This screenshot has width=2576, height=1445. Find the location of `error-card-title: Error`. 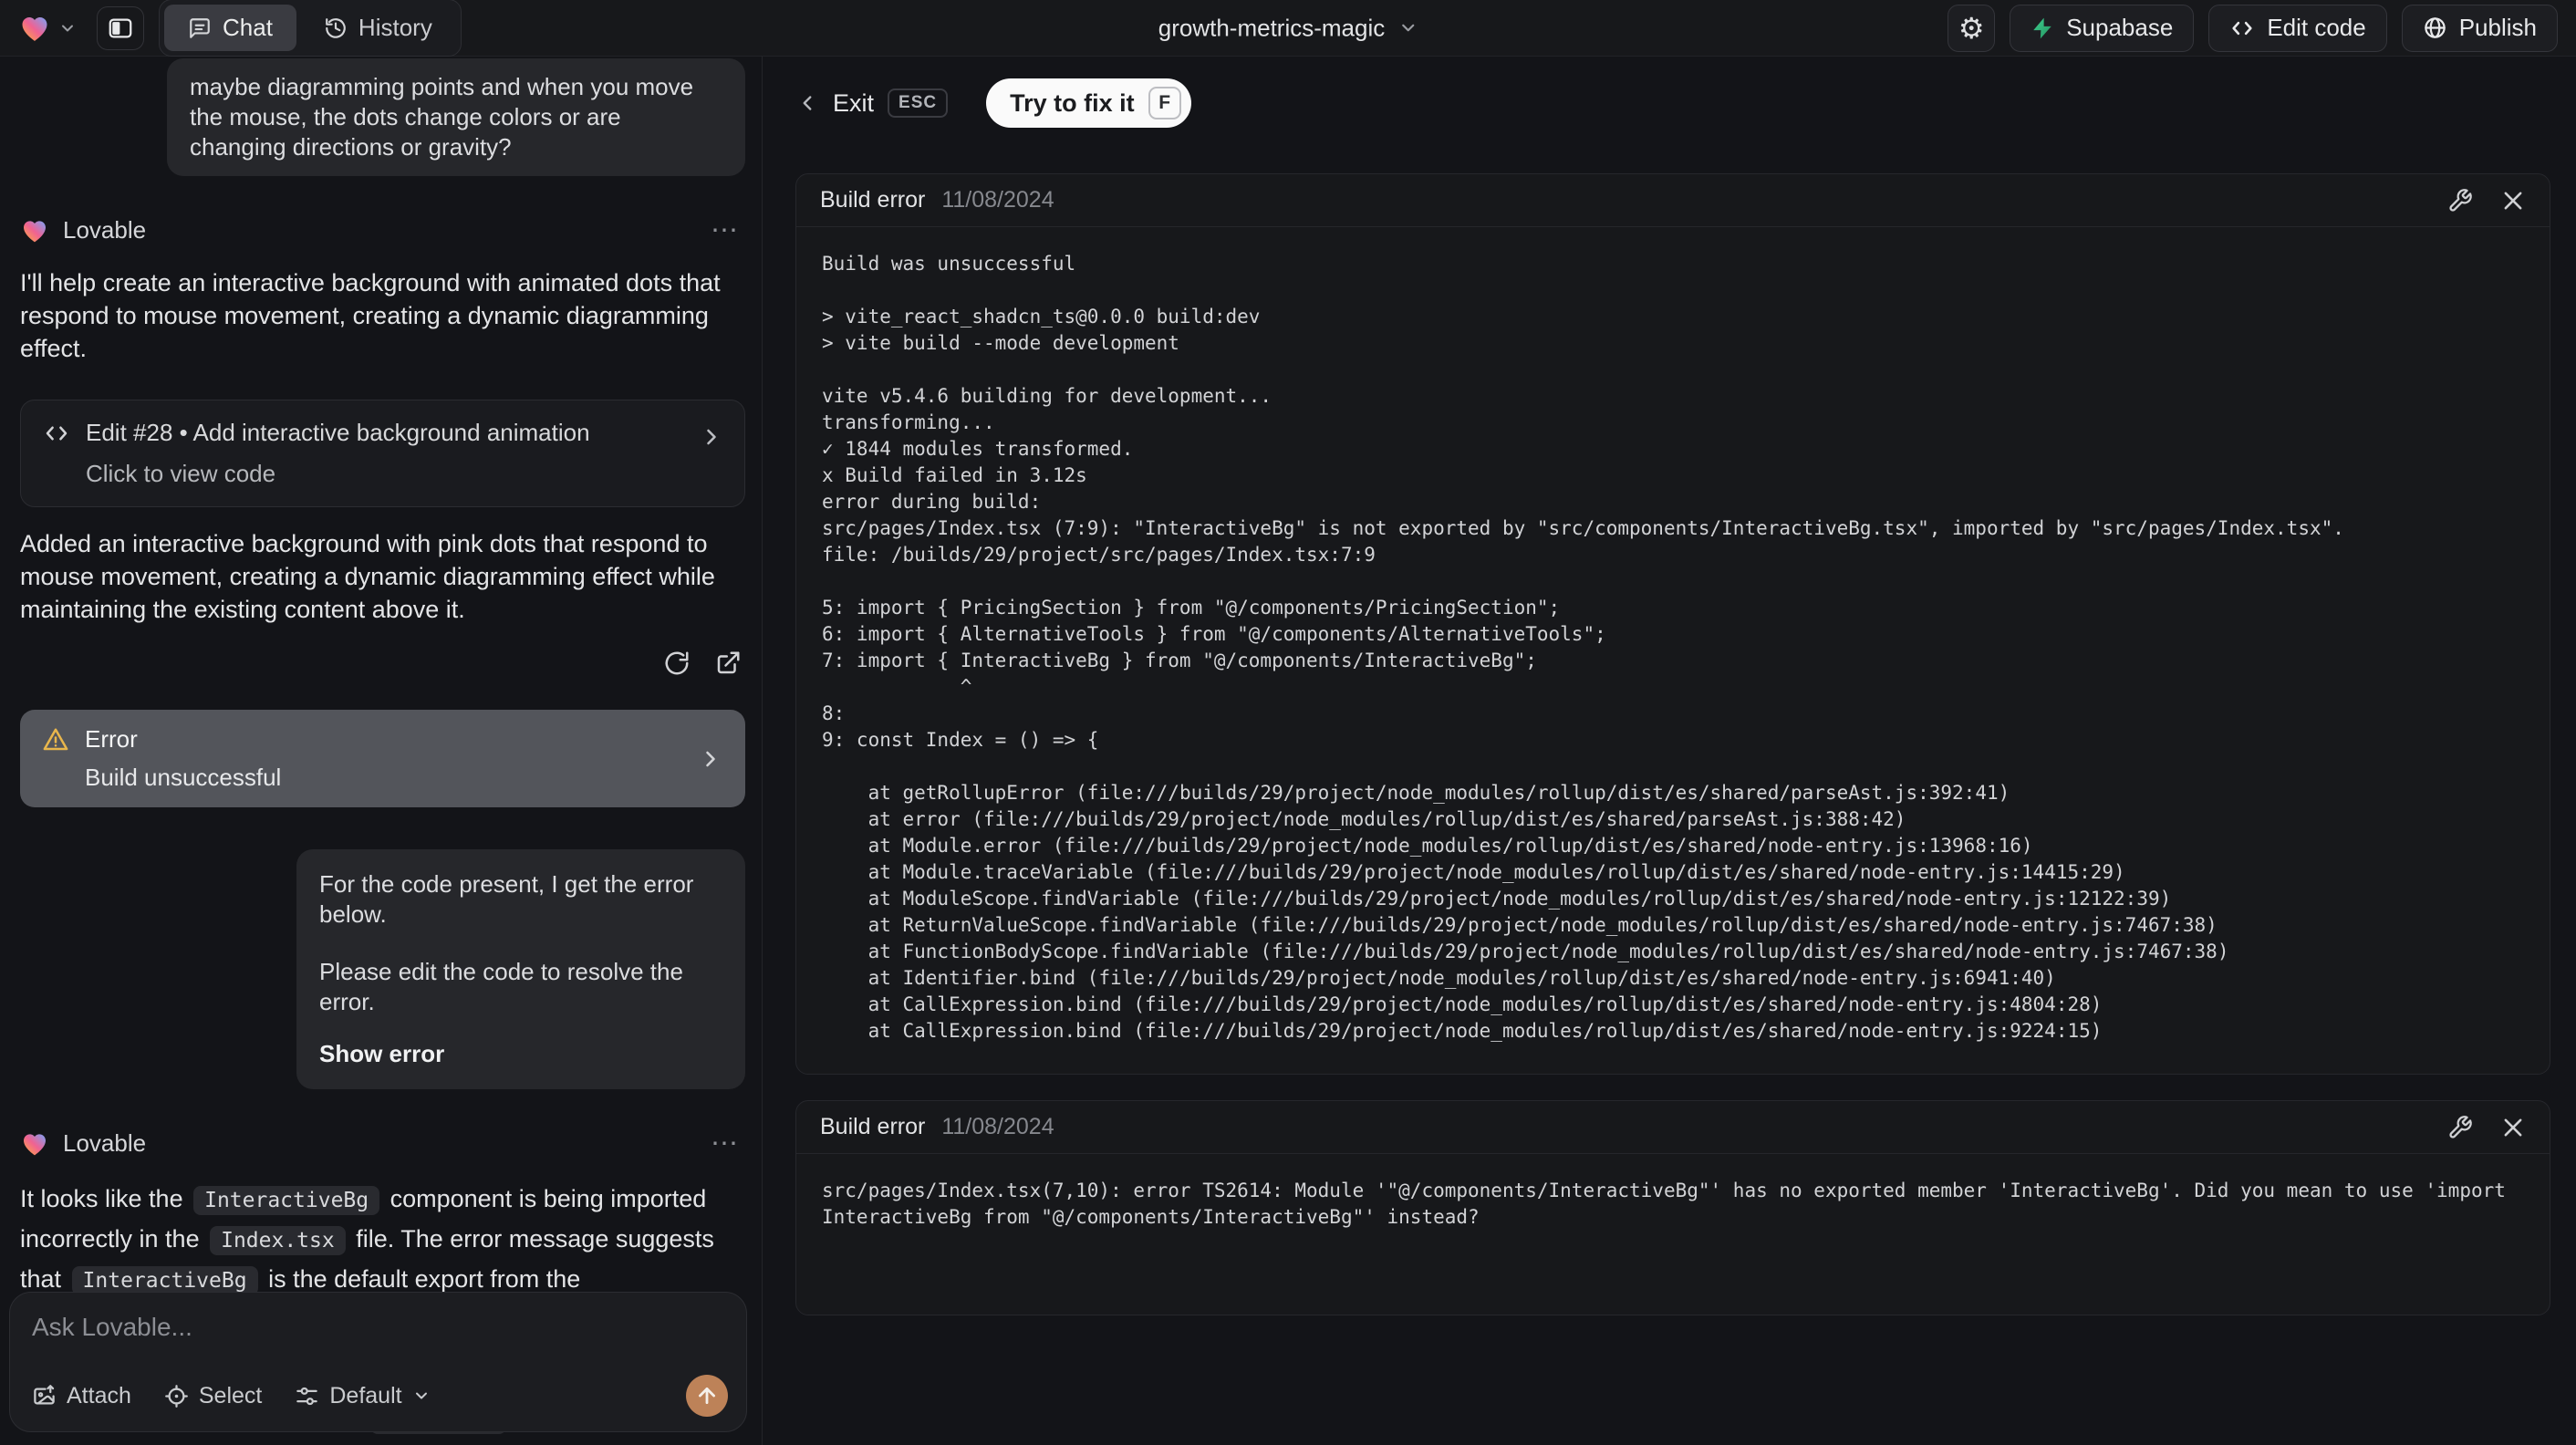

error-card-title: Error is located at coordinates (111, 739).